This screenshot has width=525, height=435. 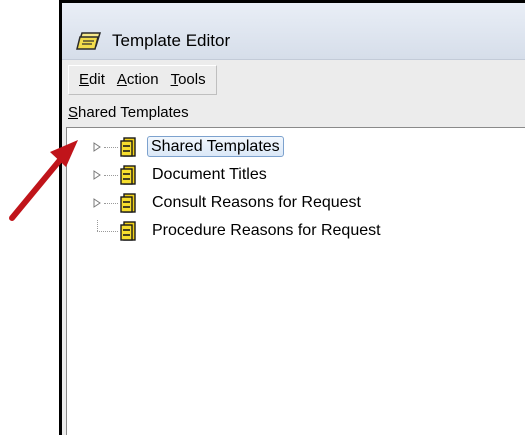 I want to click on menu-bar: Edit Action Tools, so click(x=142, y=80).